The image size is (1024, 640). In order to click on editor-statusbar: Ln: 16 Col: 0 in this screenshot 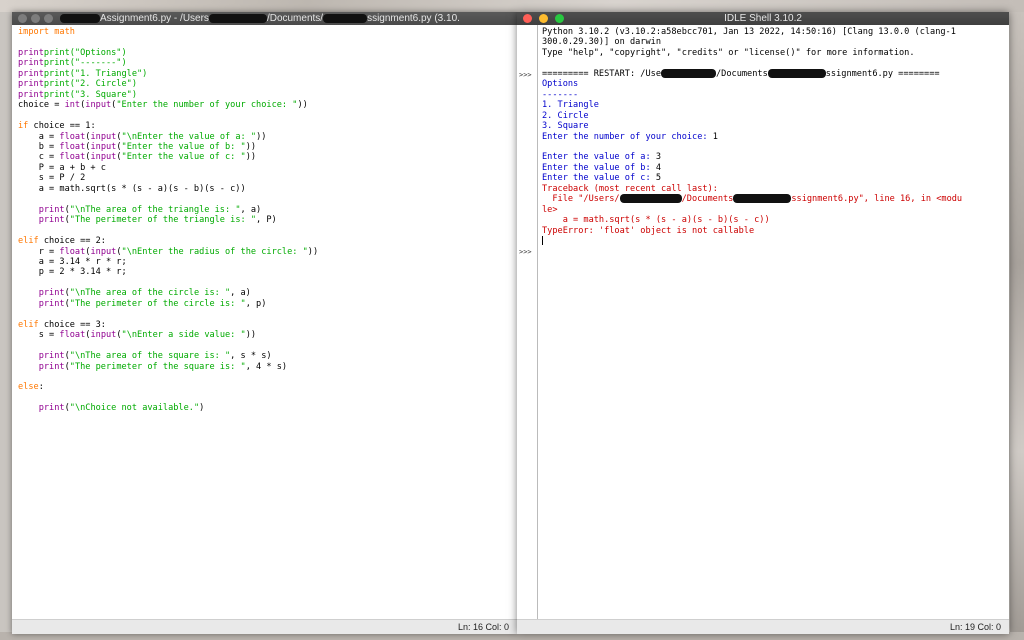, I will do `click(264, 626)`.